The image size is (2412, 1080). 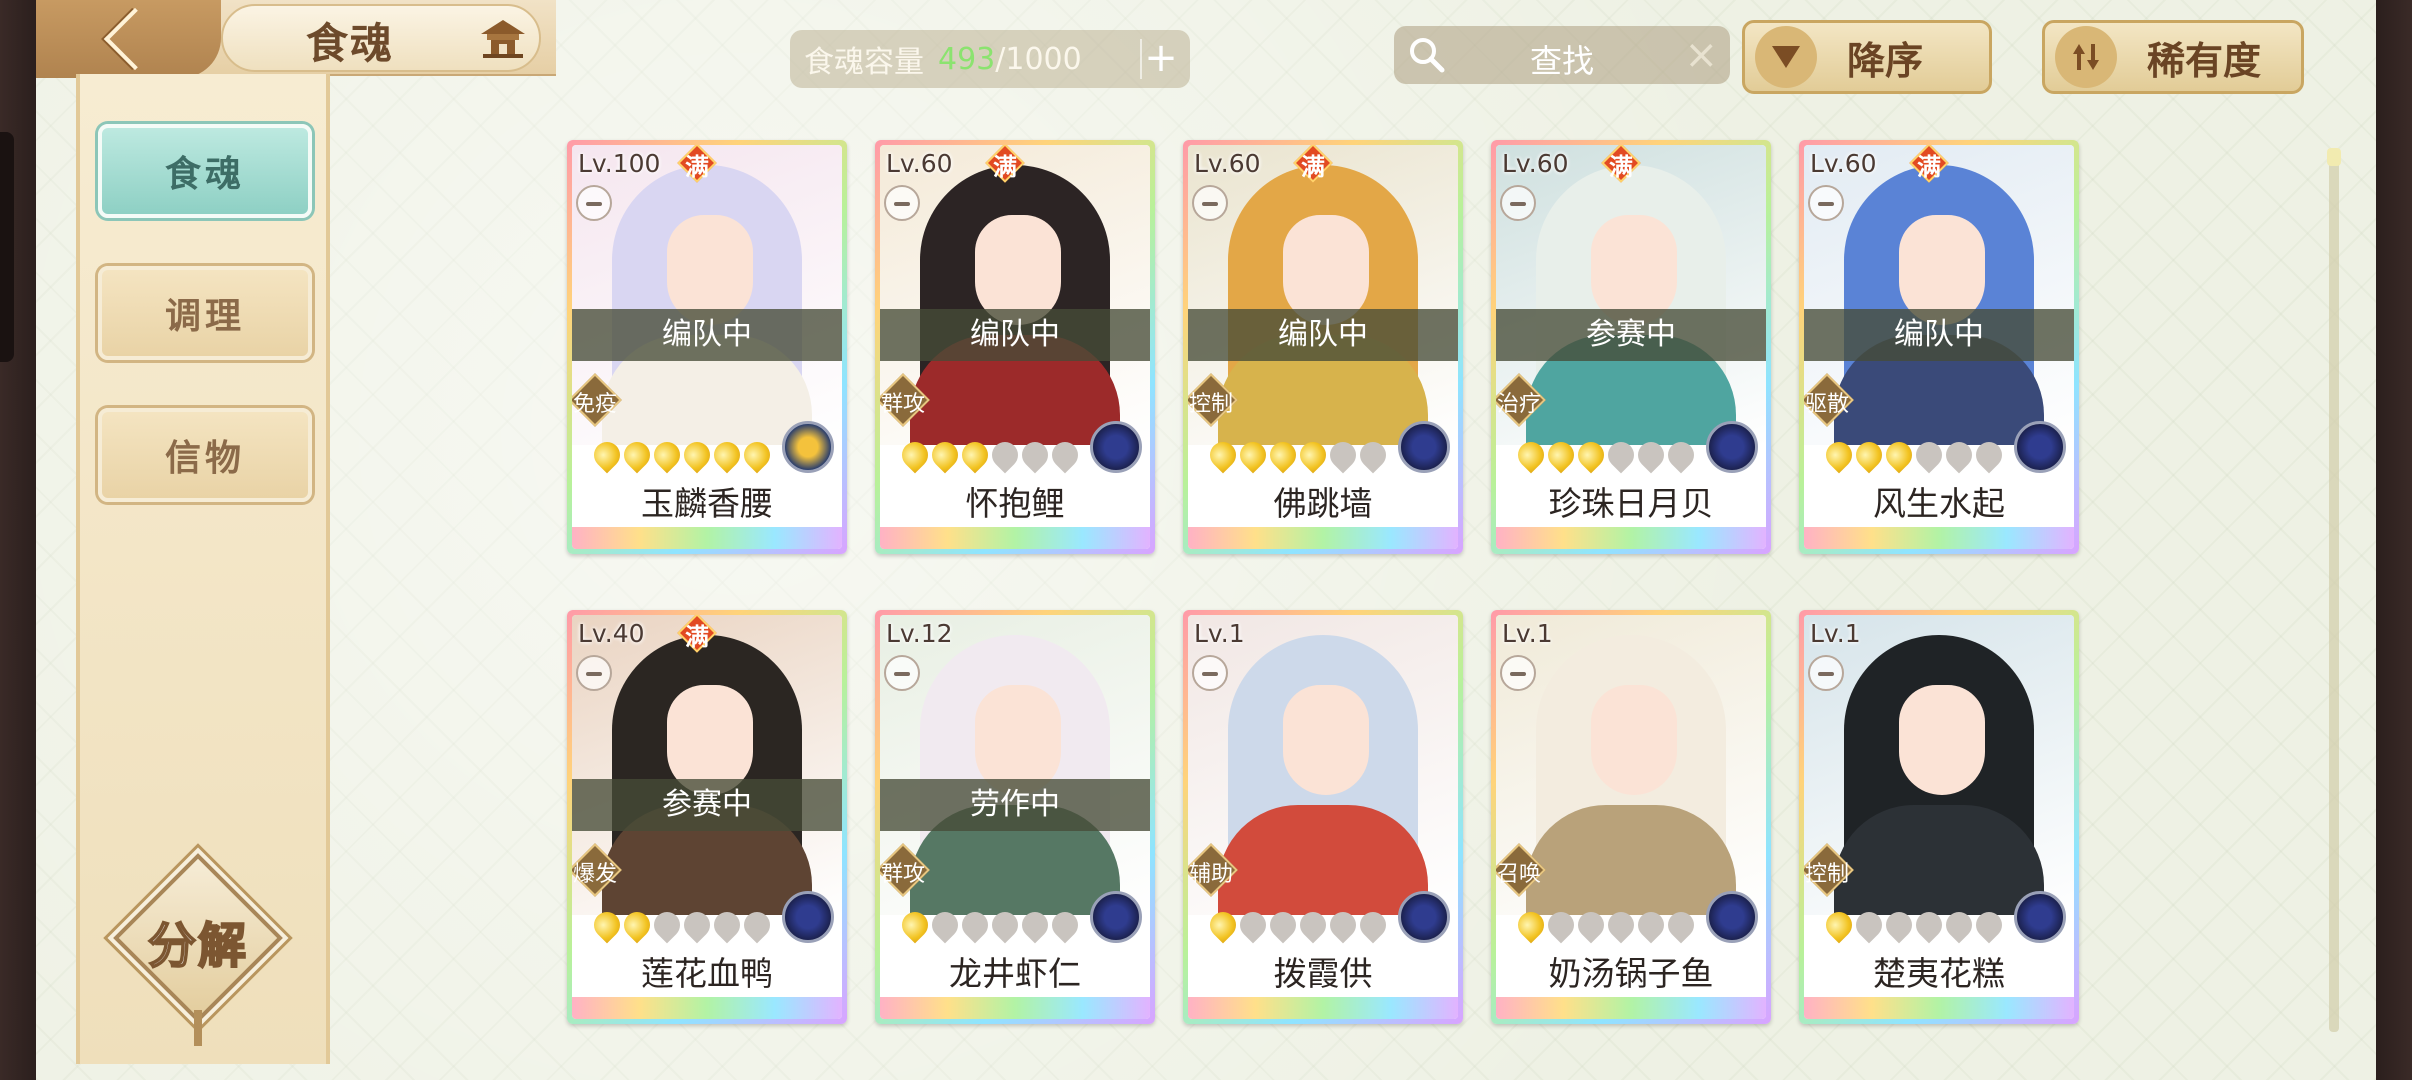 I want to click on character-name: 奶汤锅子鱼, so click(x=1631, y=974).